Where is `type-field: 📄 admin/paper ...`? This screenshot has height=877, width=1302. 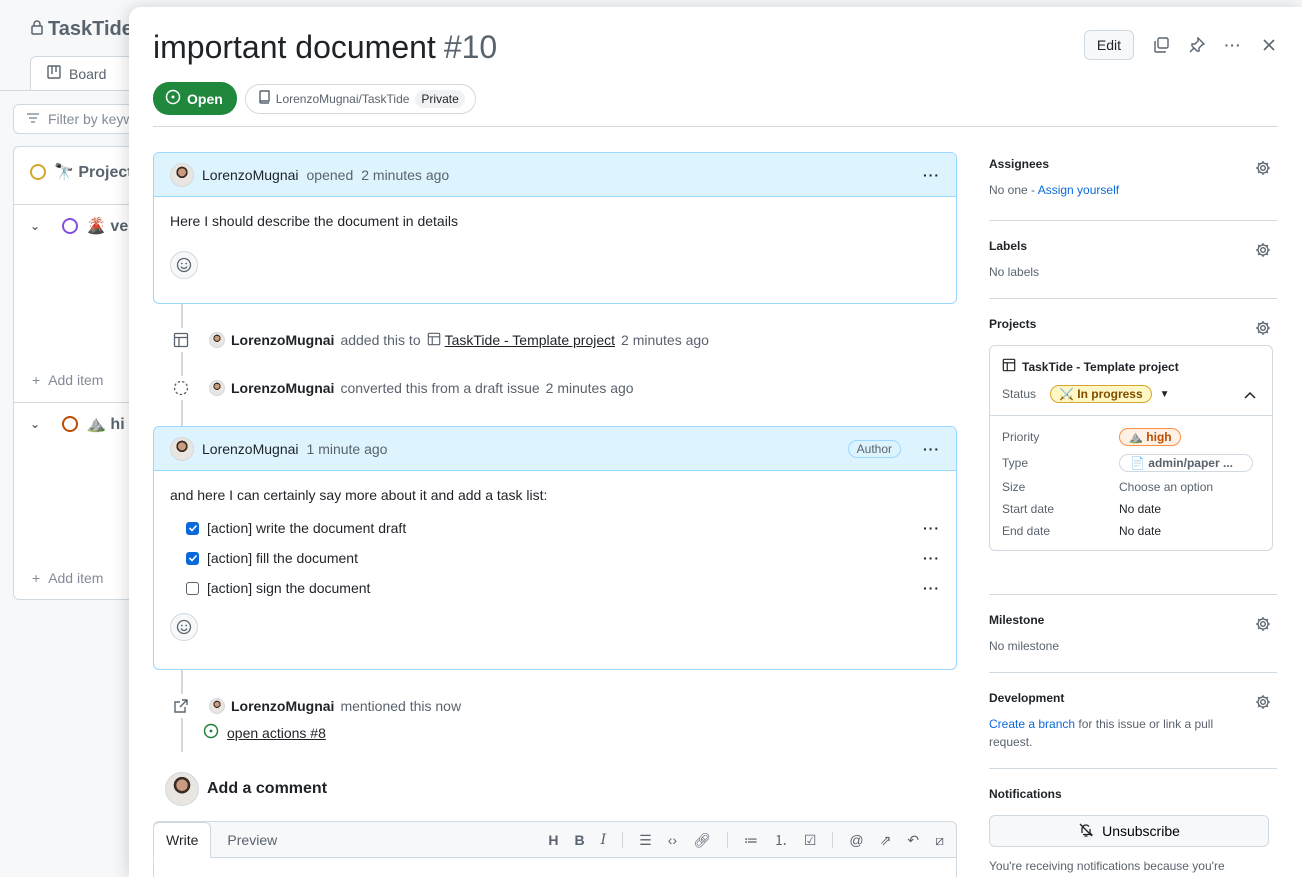 type-field: 📄 admin/paper ... is located at coordinates (1189, 463).